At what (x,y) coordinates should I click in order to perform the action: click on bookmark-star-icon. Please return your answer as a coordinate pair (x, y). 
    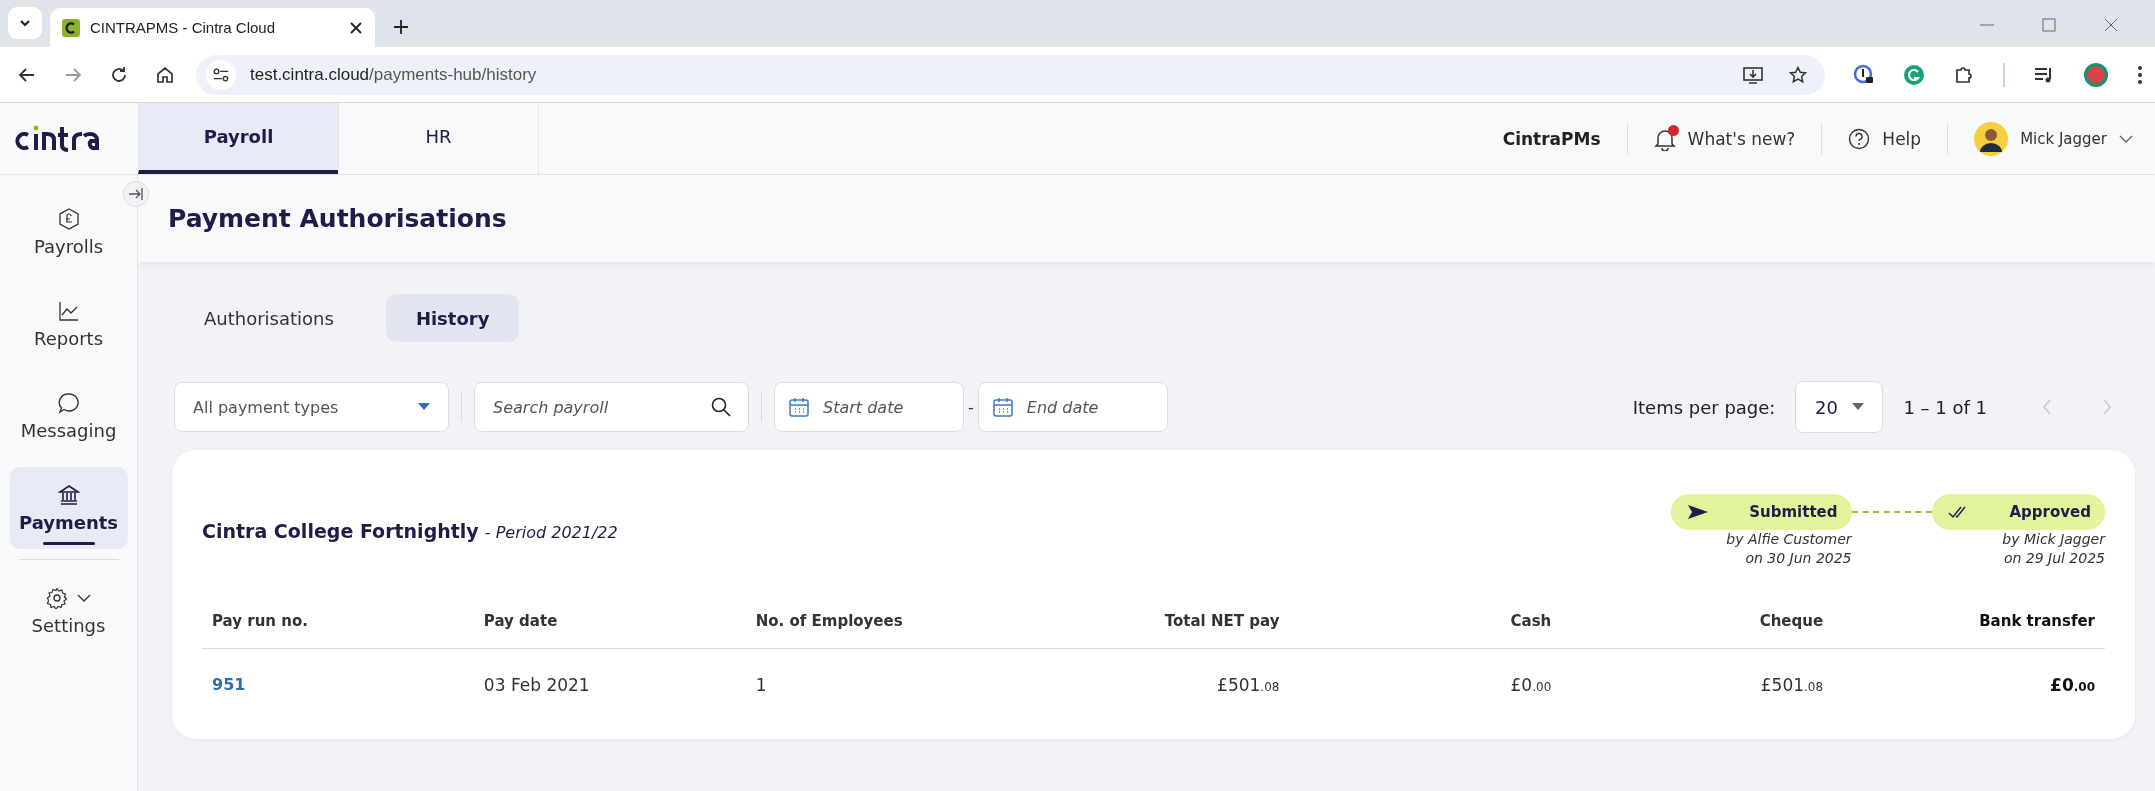
    Looking at the image, I should click on (1798, 74).